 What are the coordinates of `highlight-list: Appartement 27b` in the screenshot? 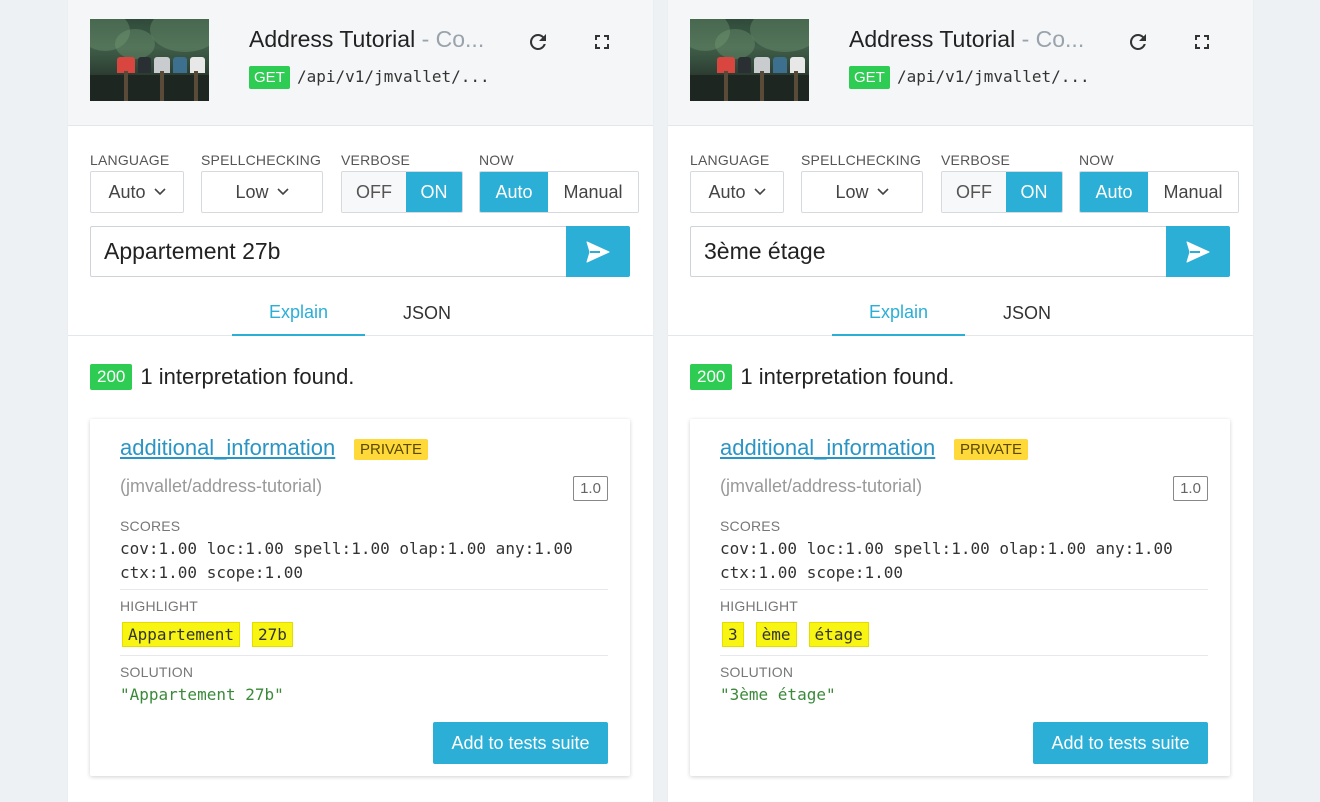 It's located at (207, 634).